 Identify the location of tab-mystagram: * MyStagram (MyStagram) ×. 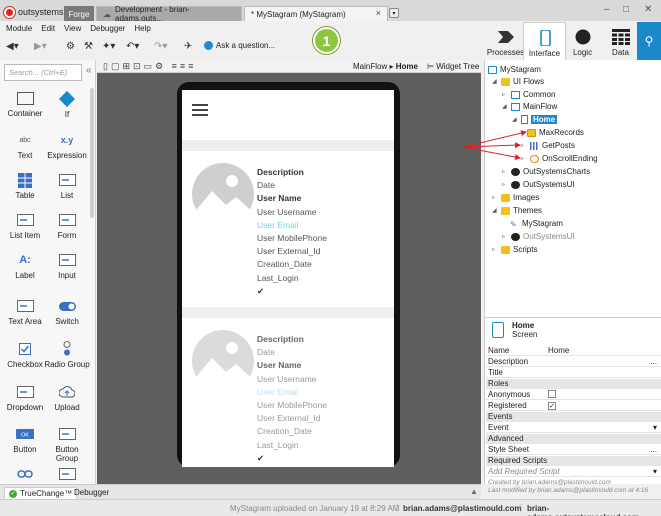
(316, 13).